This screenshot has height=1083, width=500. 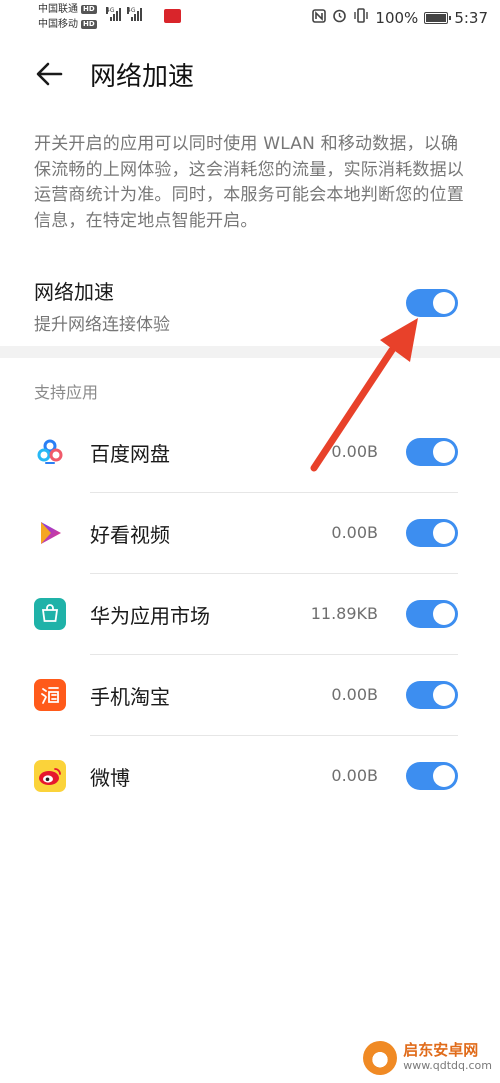 What do you see at coordinates (250, 533) in the screenshot?
I see `list-item: 好看视频 0.00B` at bounding box center [250, 533].